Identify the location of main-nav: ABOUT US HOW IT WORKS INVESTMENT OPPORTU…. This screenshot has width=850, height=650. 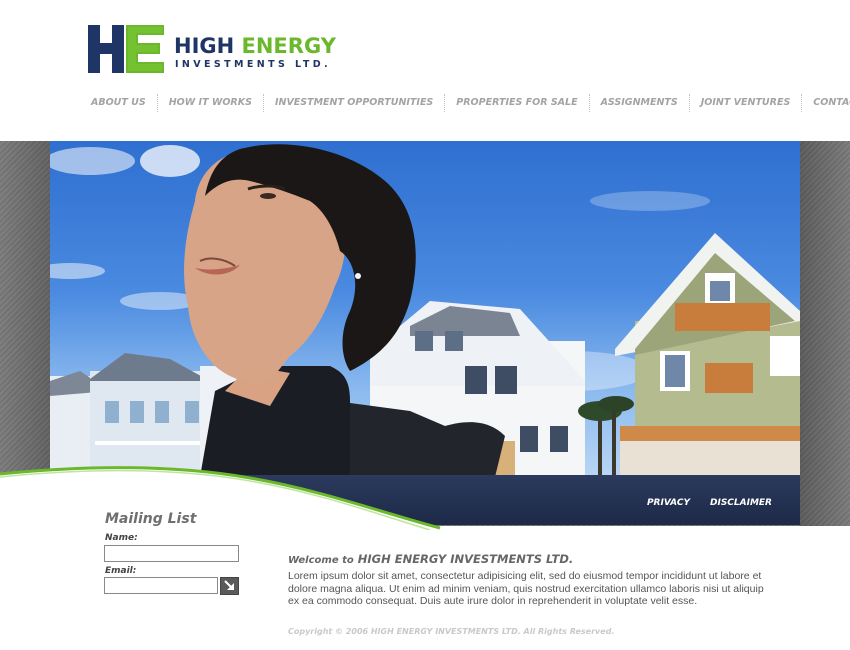
(465, 103).